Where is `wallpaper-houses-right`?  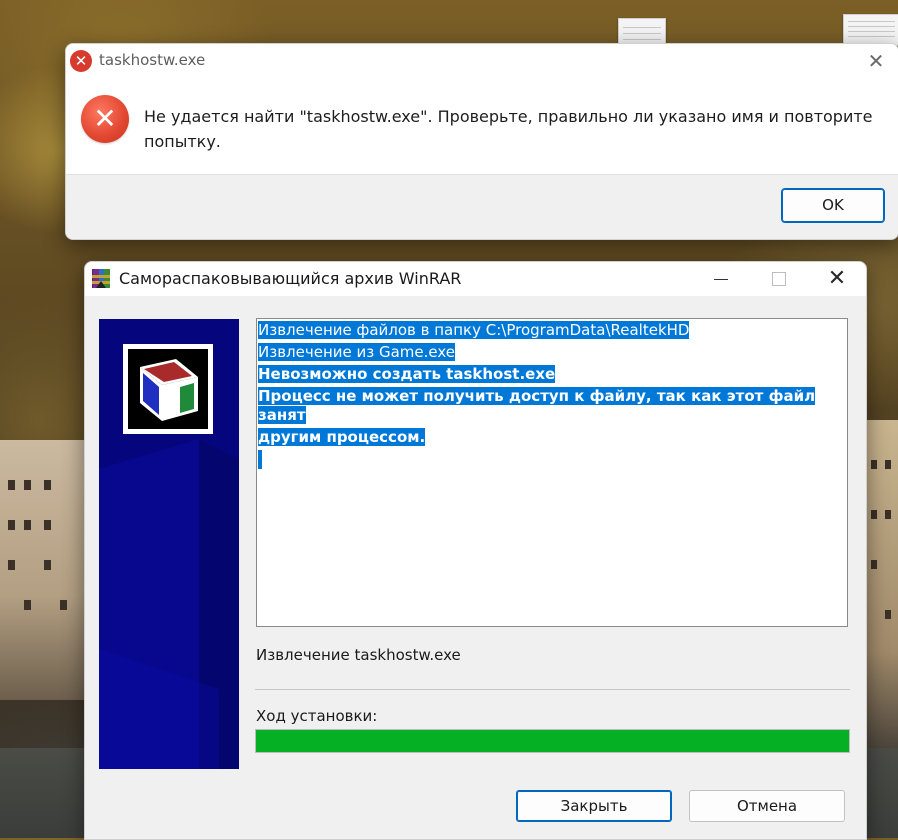
wallpaper-houses-right is located at coordinates (881, 585).